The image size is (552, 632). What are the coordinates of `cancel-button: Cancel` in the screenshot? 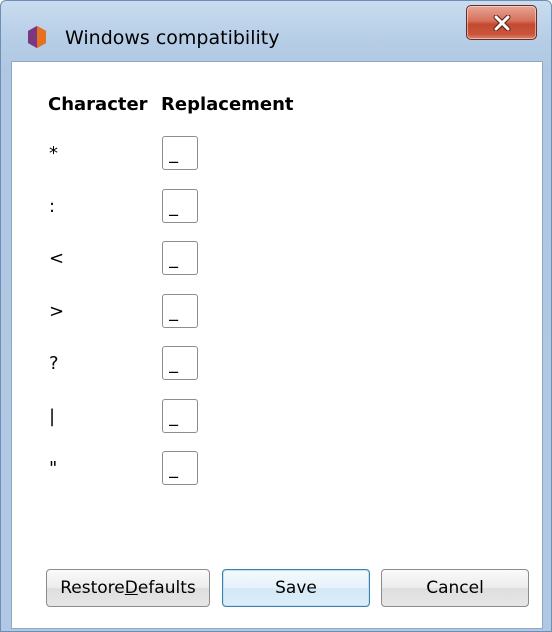 It's located at (455, 588).